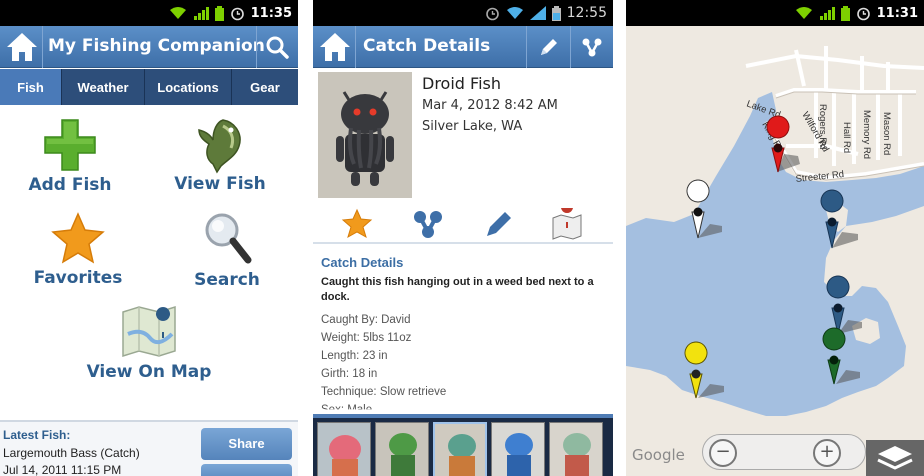 The image size is (924, 476). Describe the element at coordinates (354, 356) in the screenshot. I see `length: Length: 23 in` at that location.